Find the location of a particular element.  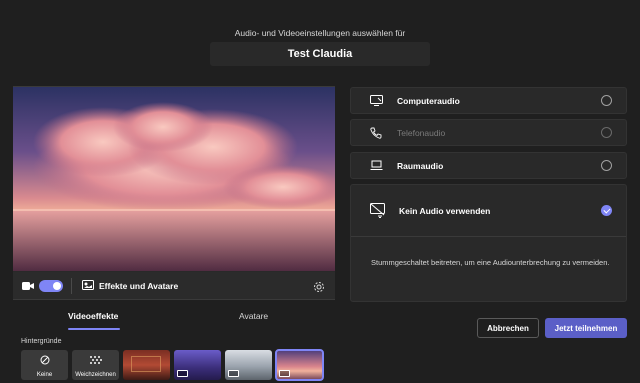

background-video-mountains is located at coordinates (248, 365).